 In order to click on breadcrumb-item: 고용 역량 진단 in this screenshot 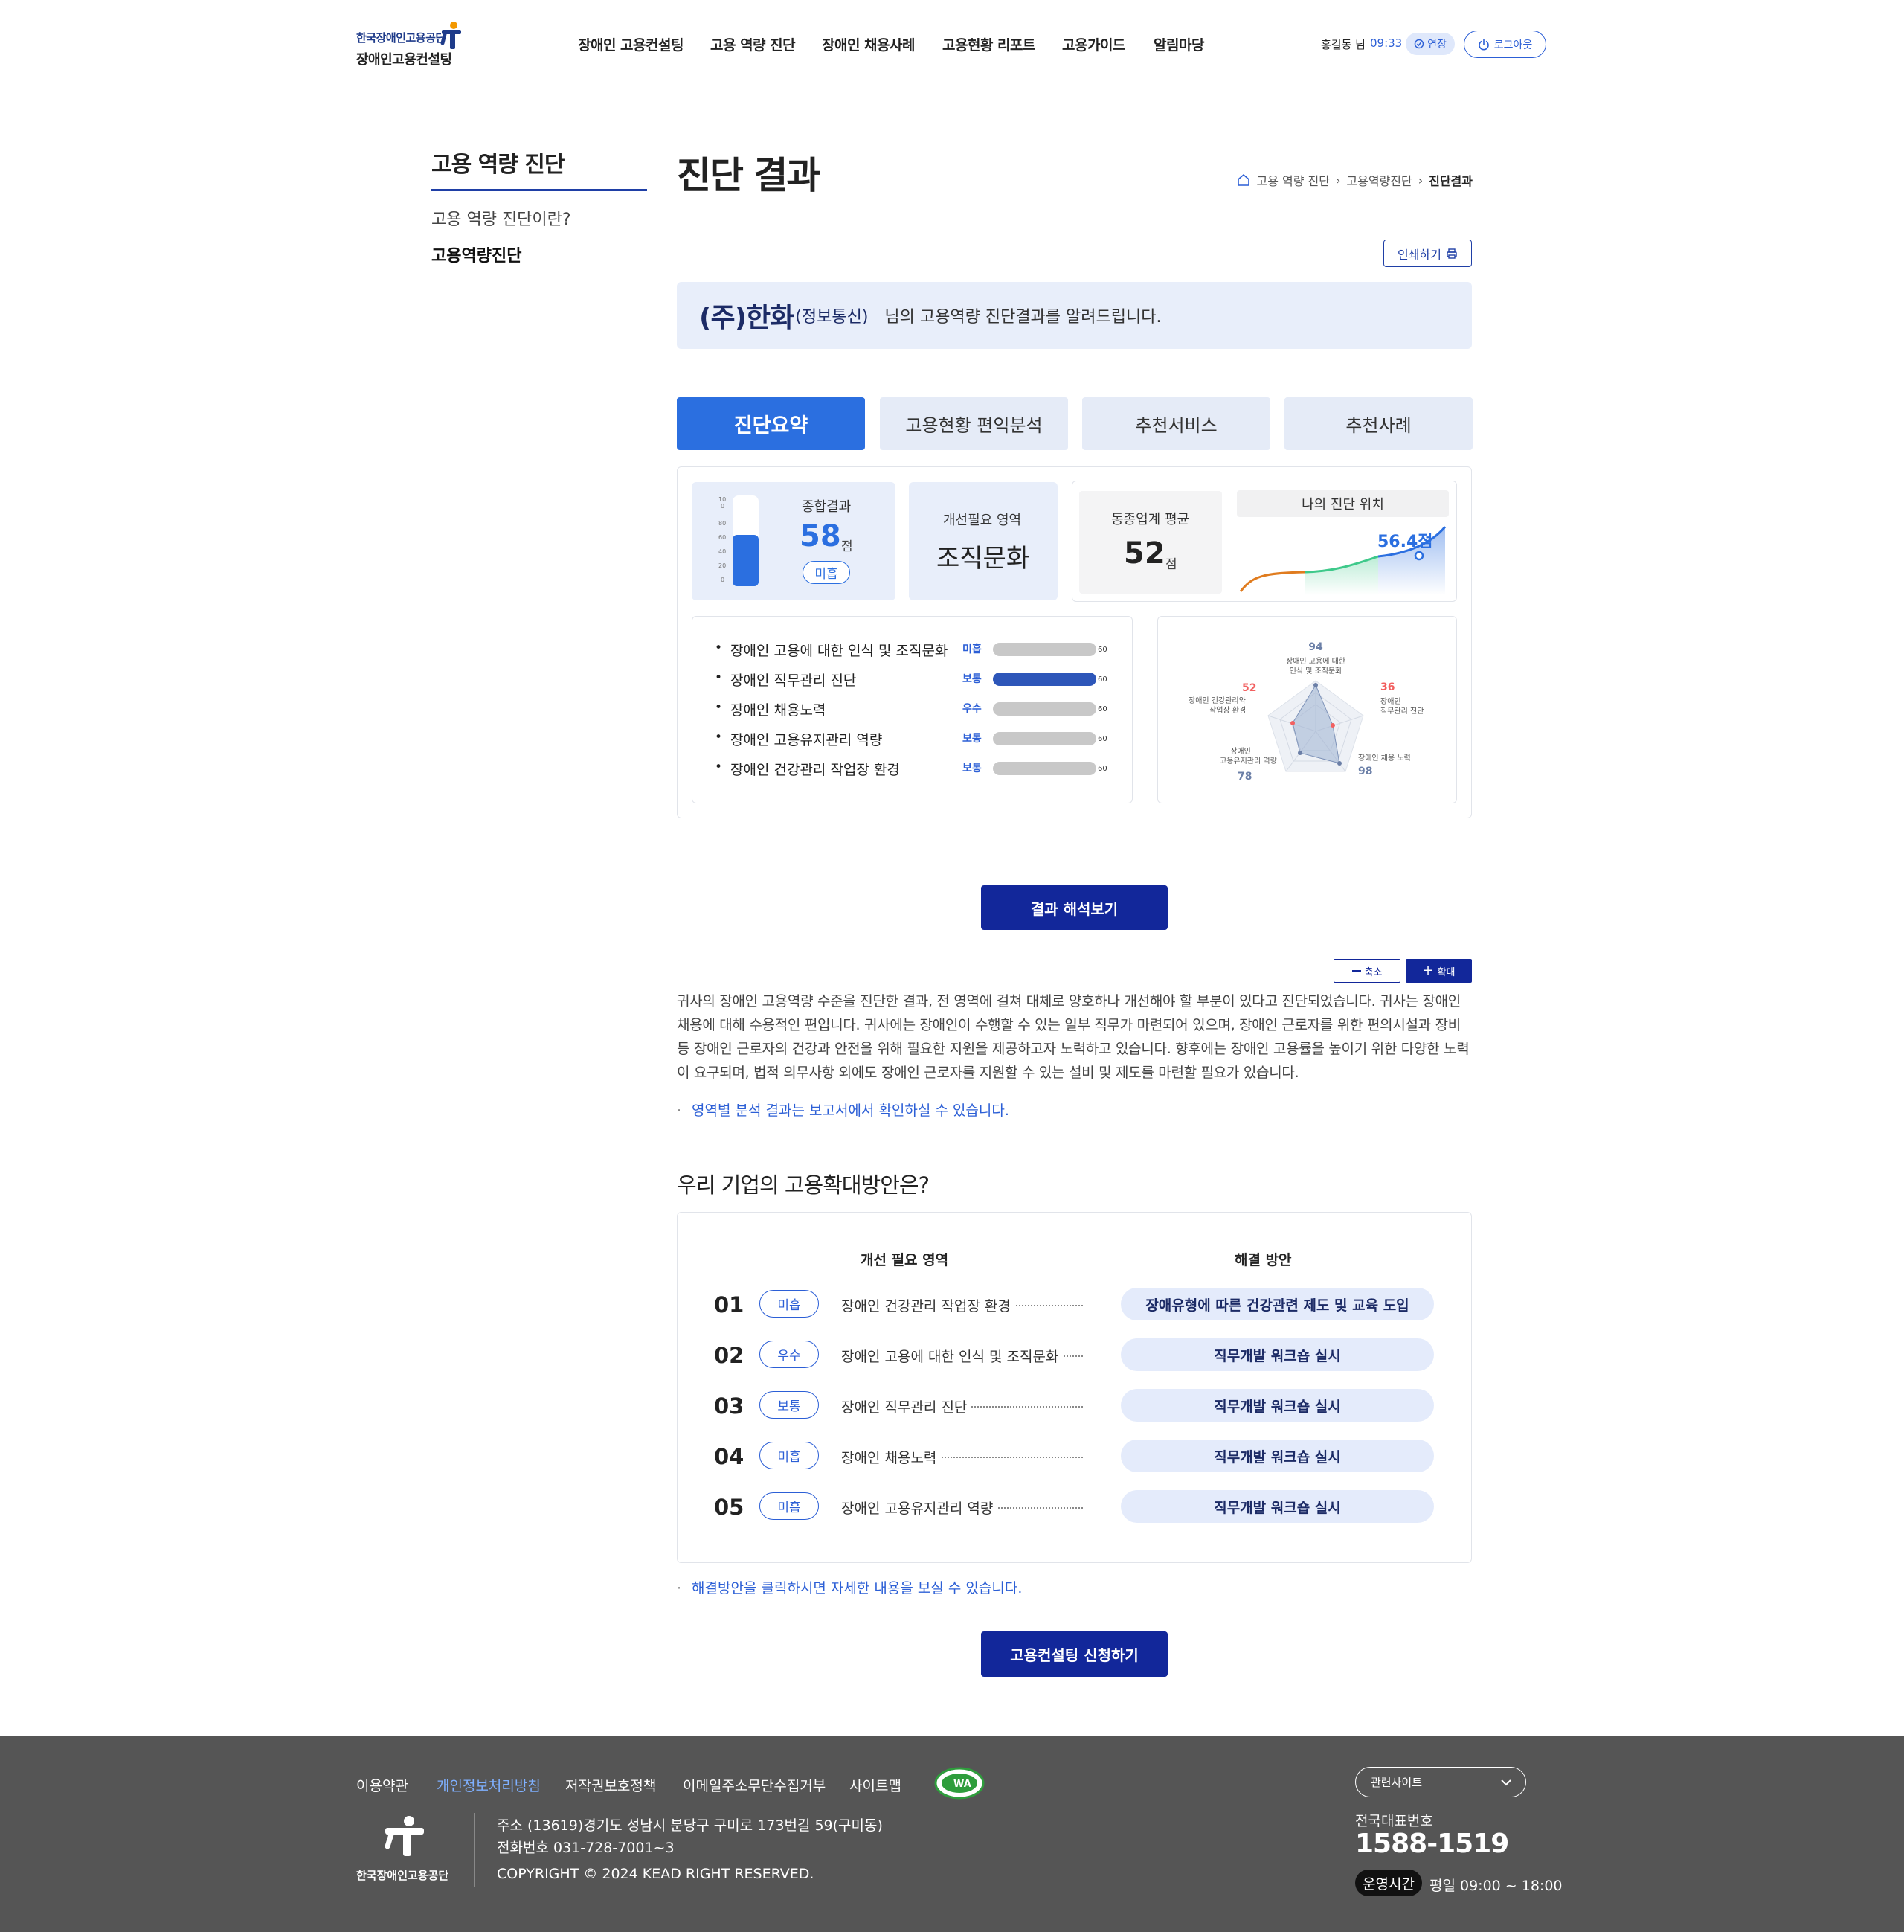, I will do `click(1293, 180)`.